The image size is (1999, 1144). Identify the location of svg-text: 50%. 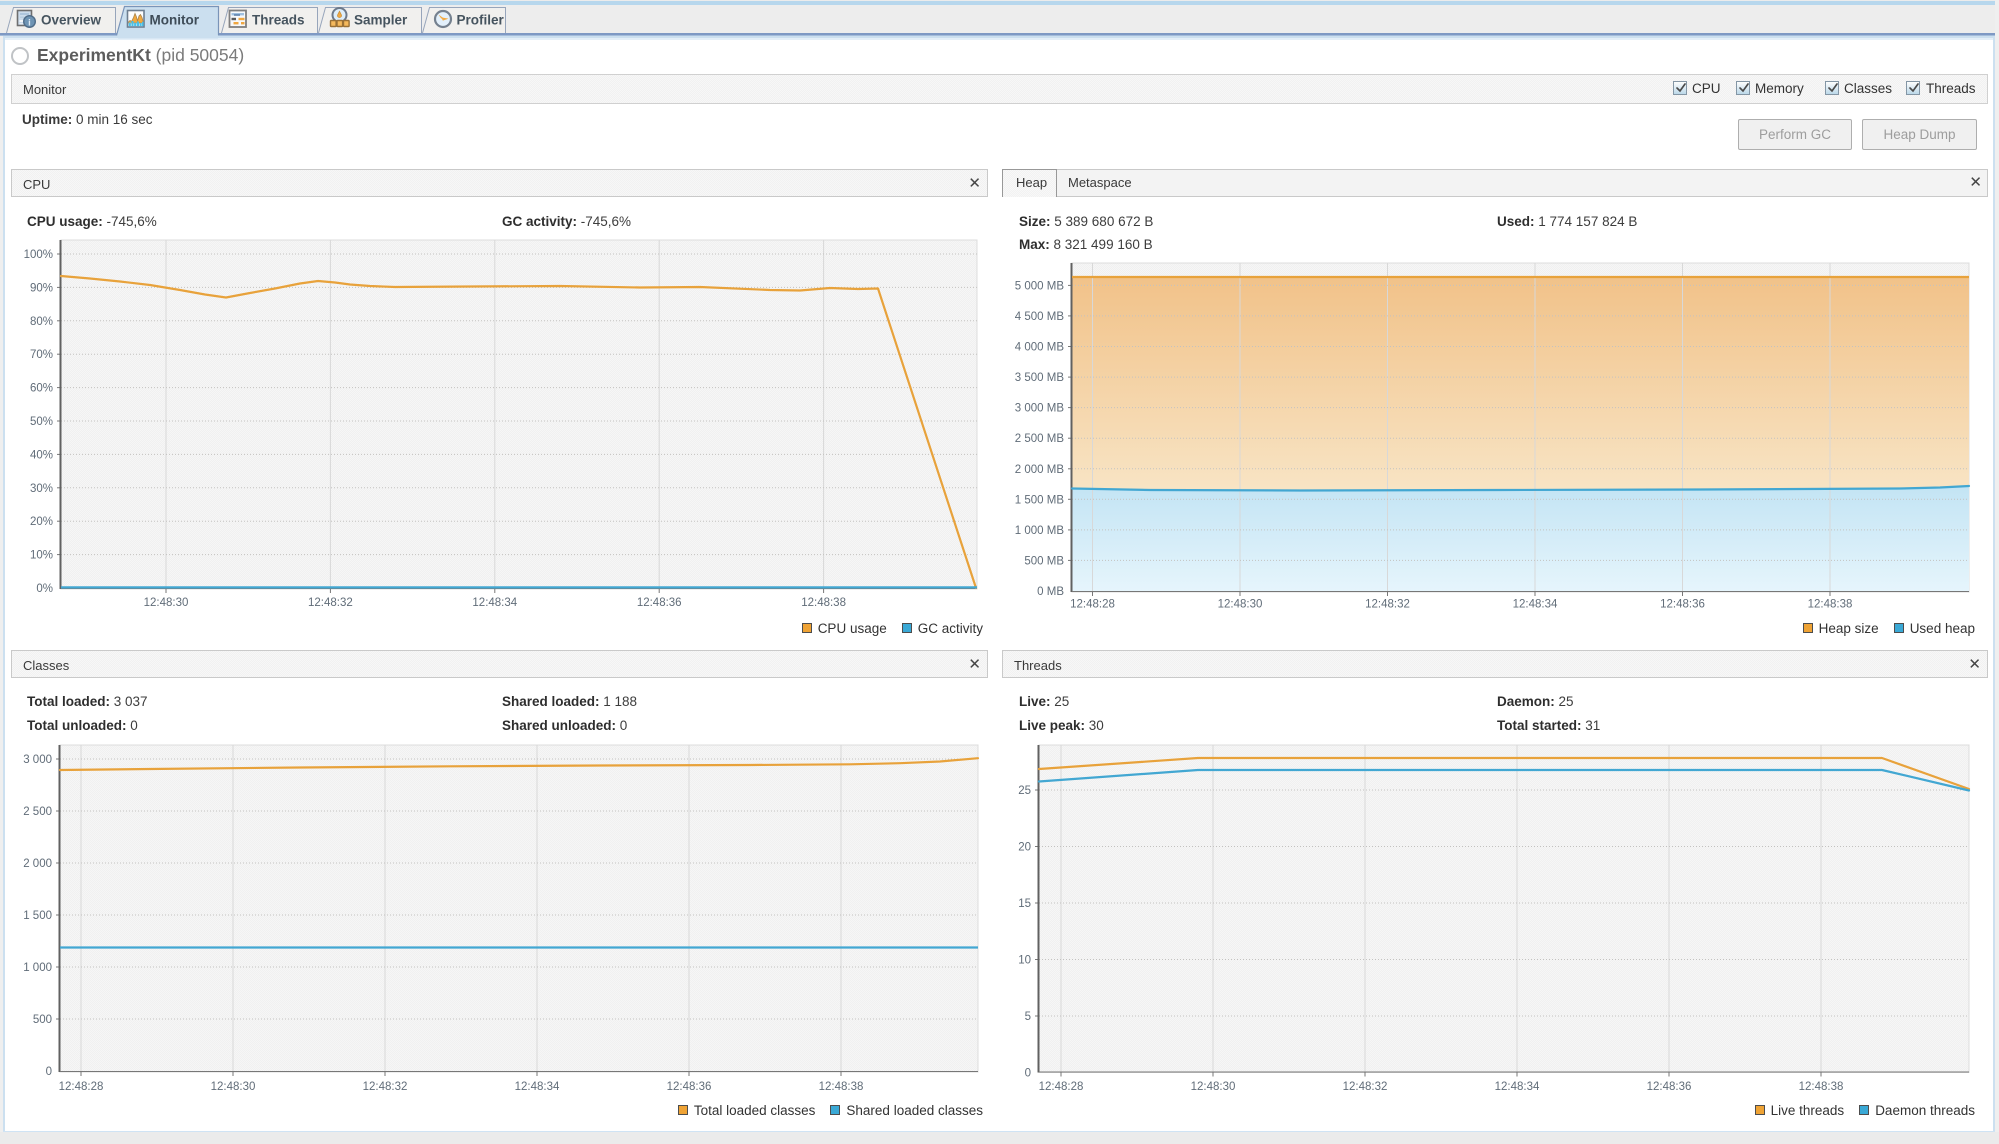
(41, 422).